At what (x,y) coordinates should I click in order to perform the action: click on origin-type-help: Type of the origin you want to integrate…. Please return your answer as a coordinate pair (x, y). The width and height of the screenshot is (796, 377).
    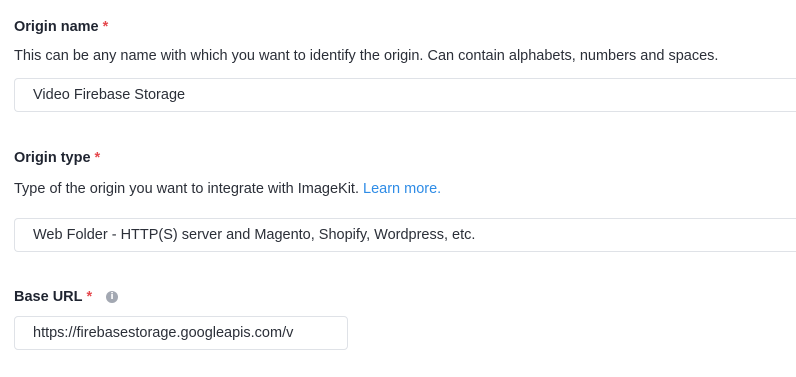
    Looking at the image, I should click on (227, 189).